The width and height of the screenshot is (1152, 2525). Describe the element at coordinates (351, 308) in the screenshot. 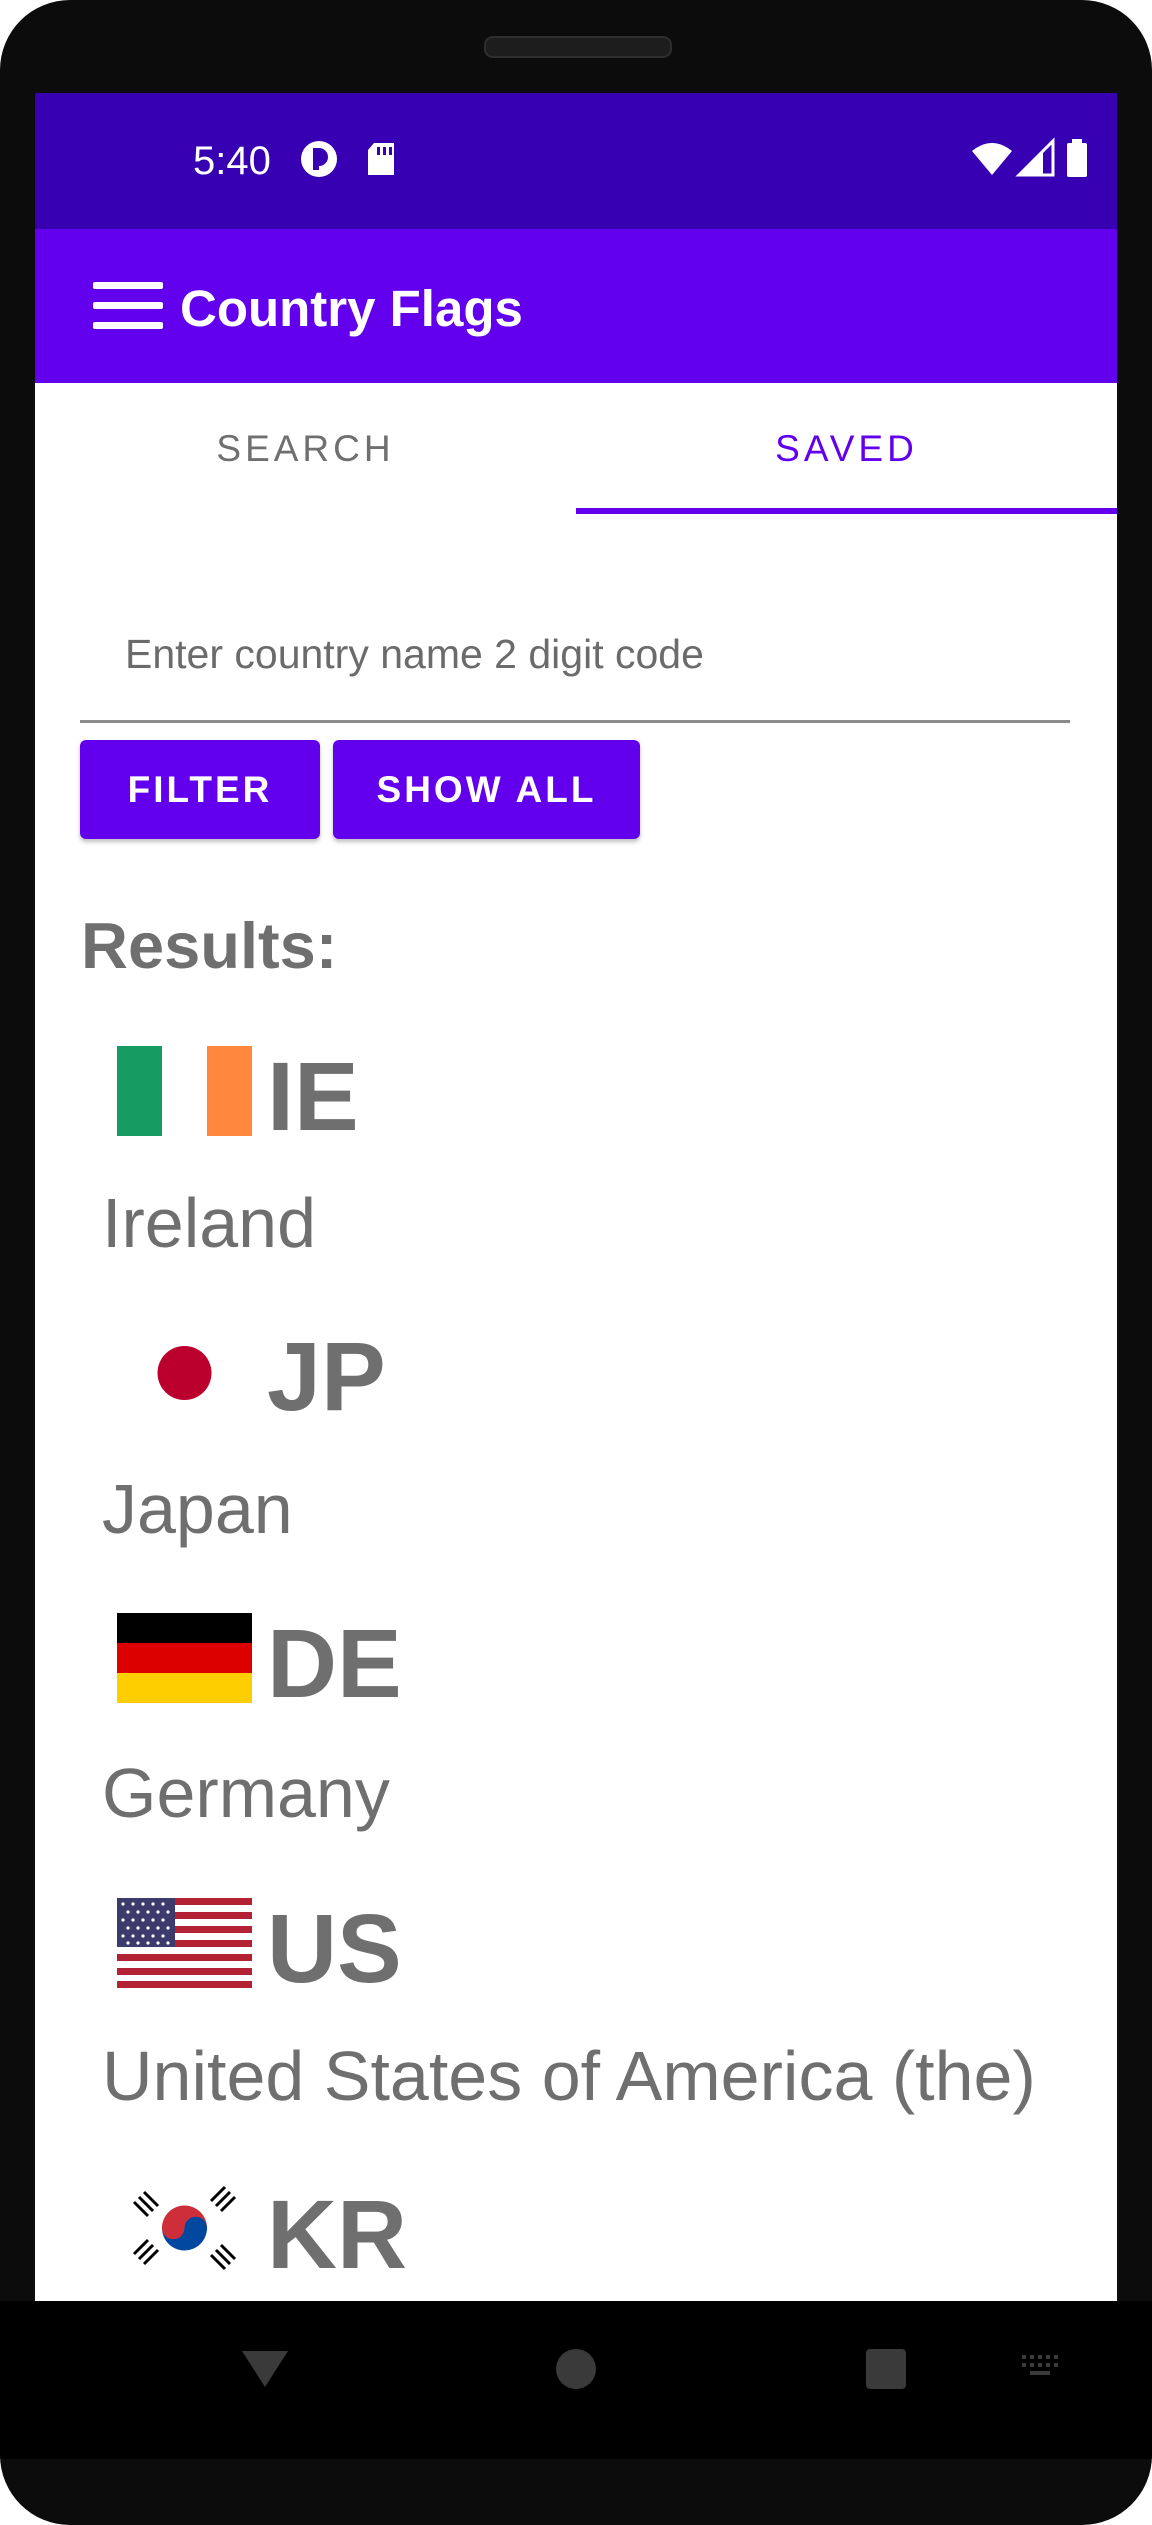

I see `app-title: Country Flags` at that location.